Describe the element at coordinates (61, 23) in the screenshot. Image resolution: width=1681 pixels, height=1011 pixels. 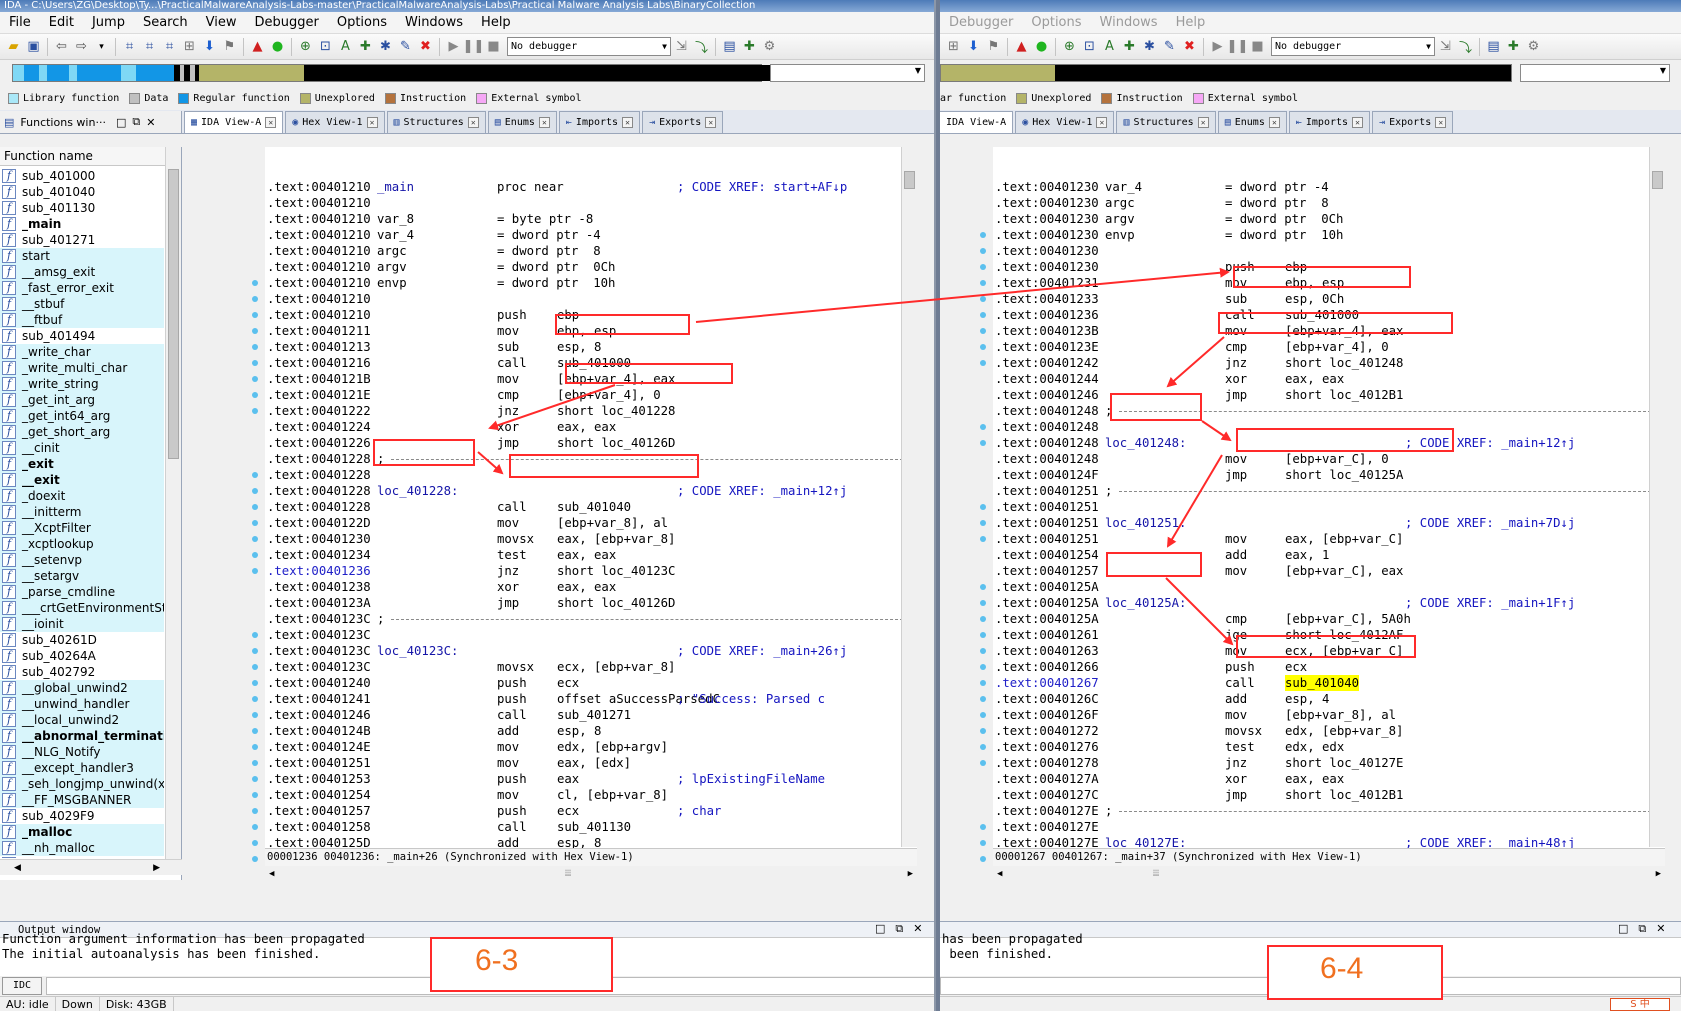
I see `menu-edit: Edit` at that location.